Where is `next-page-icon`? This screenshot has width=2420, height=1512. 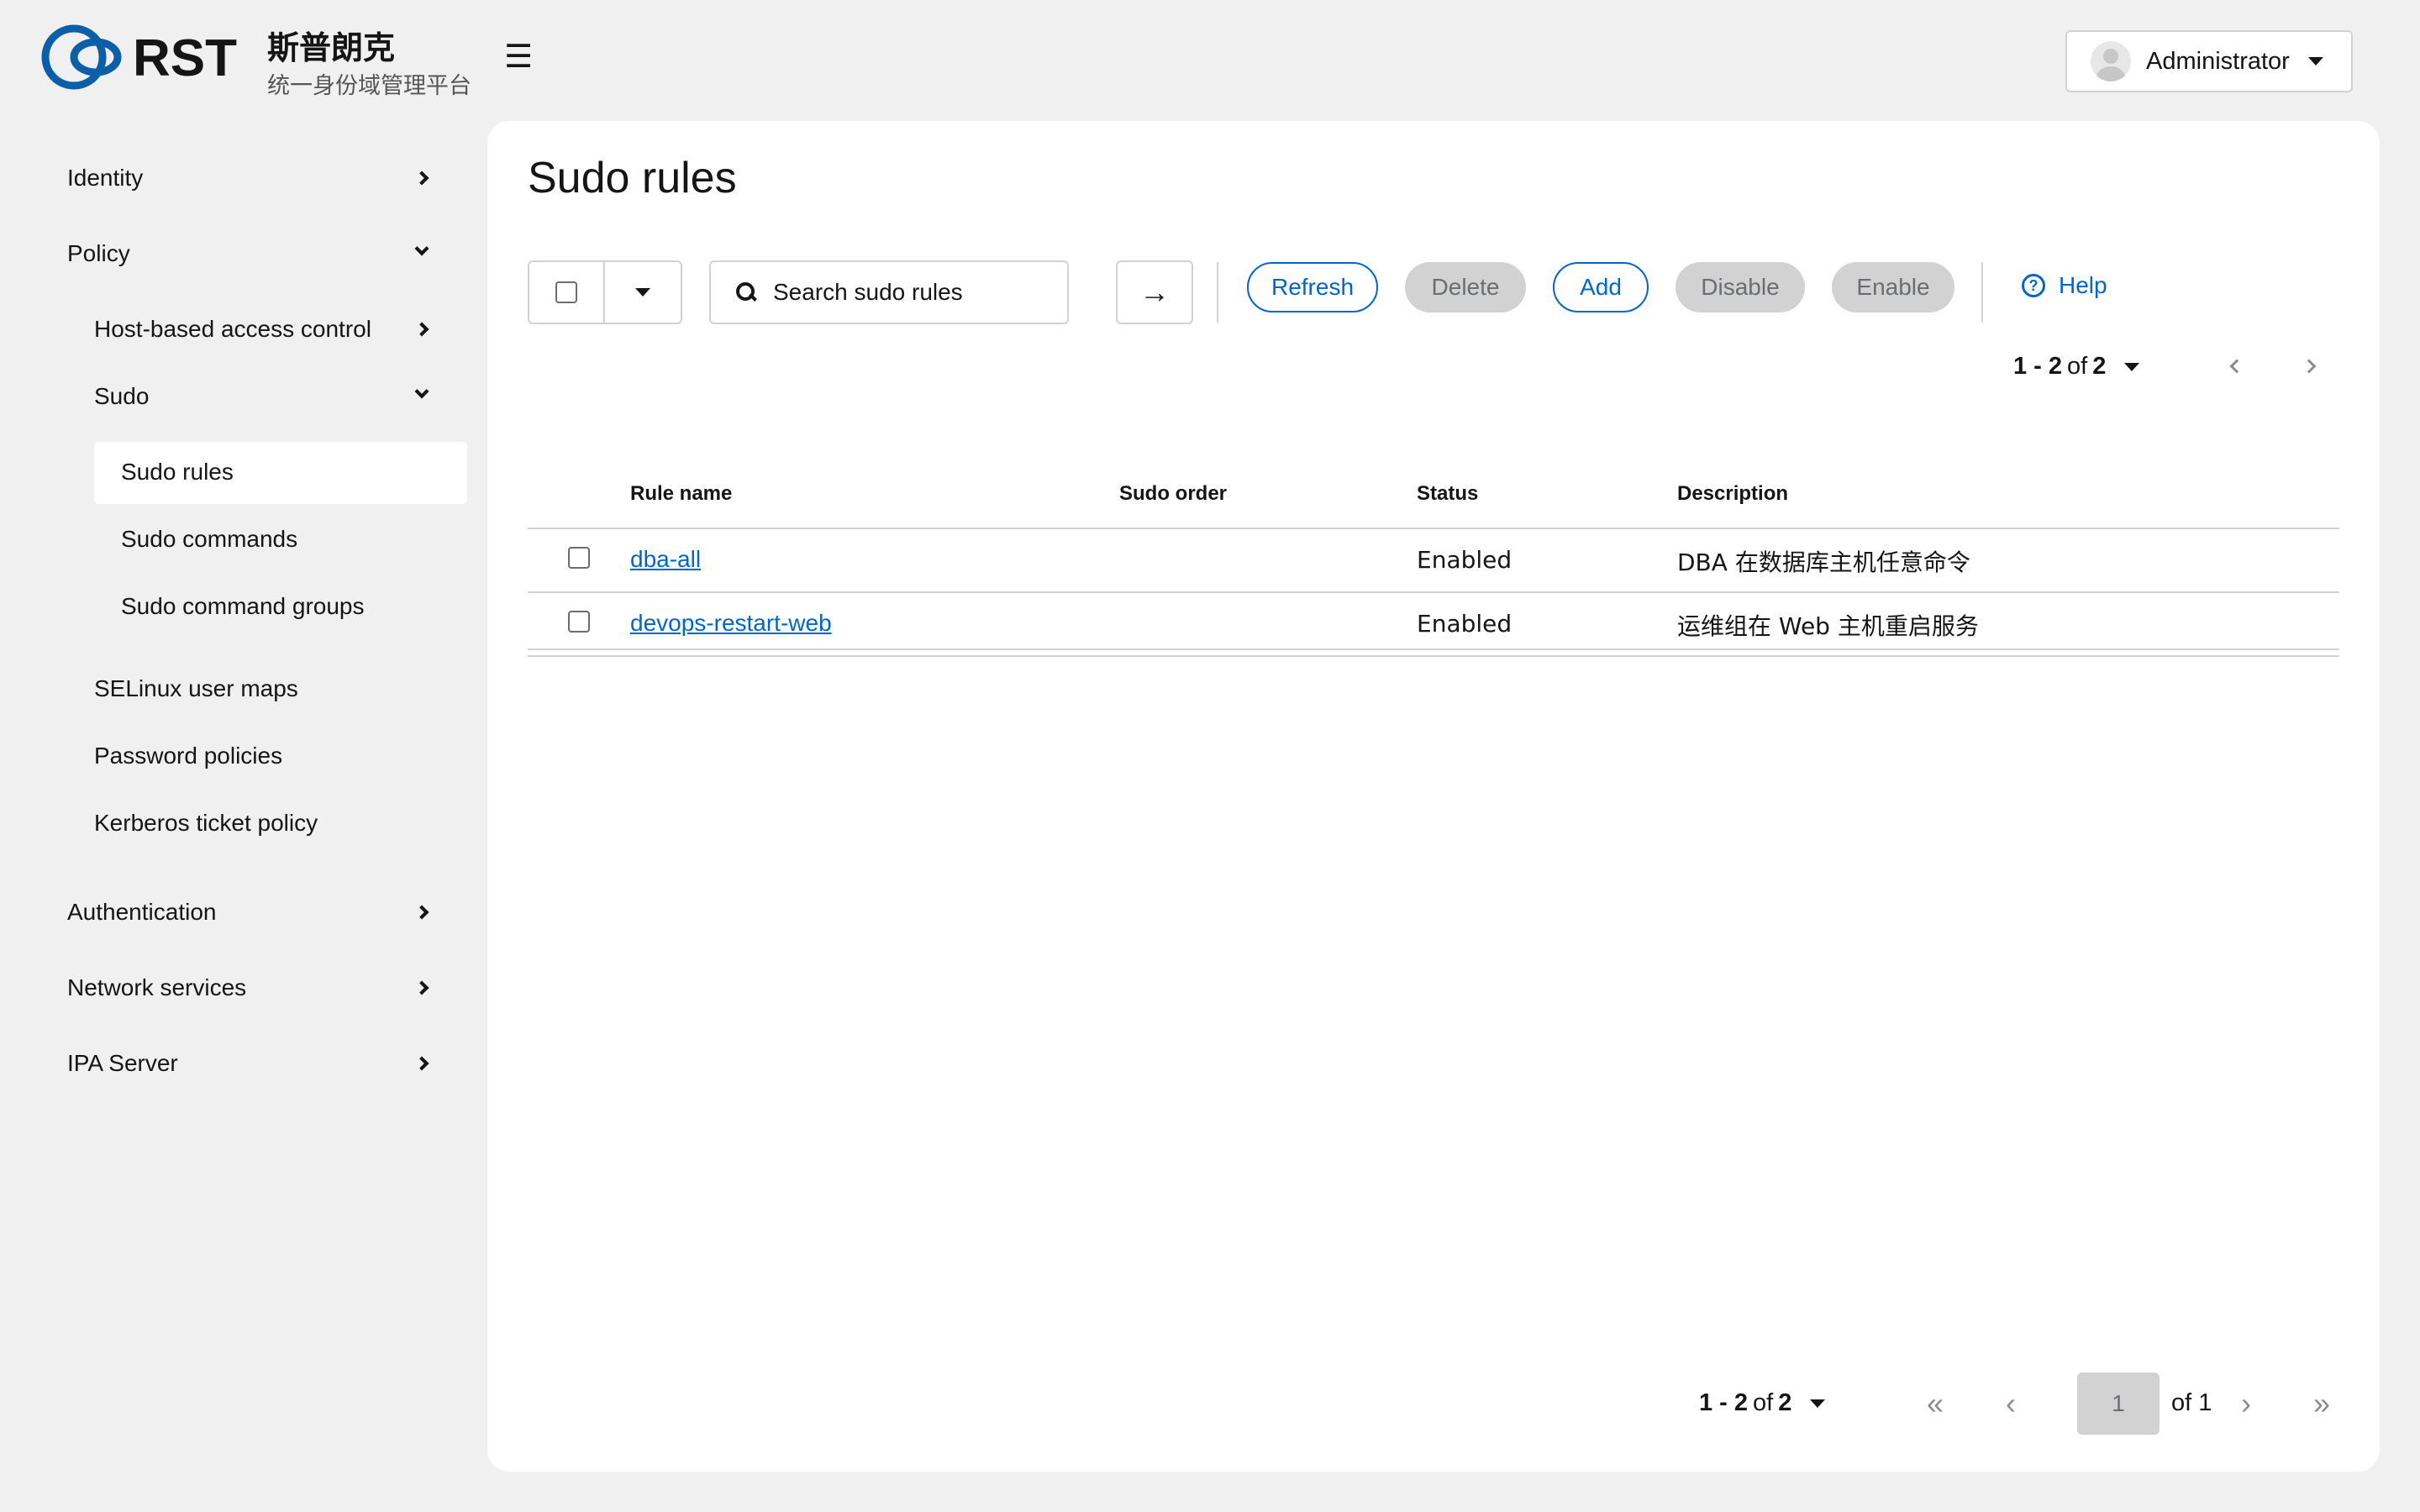
next-page-icon is located at coordinates (2309, 366).